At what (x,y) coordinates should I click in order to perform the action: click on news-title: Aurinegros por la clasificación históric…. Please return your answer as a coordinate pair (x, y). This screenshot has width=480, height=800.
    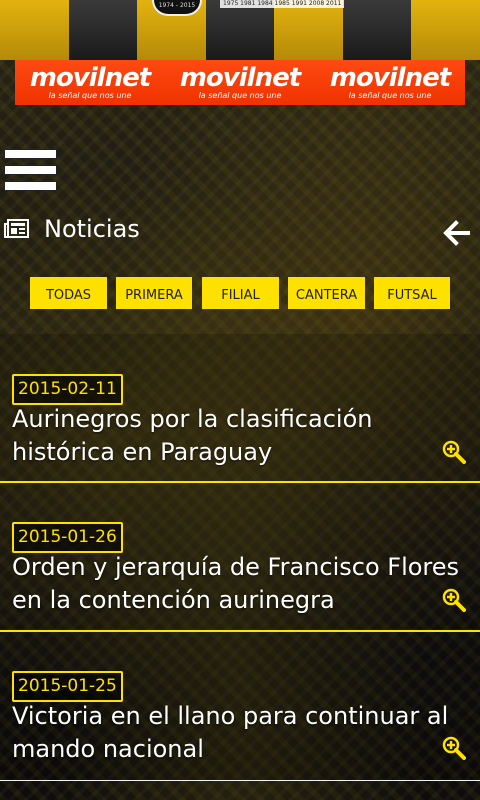
    Looking at the image, I should click on (240, 436).